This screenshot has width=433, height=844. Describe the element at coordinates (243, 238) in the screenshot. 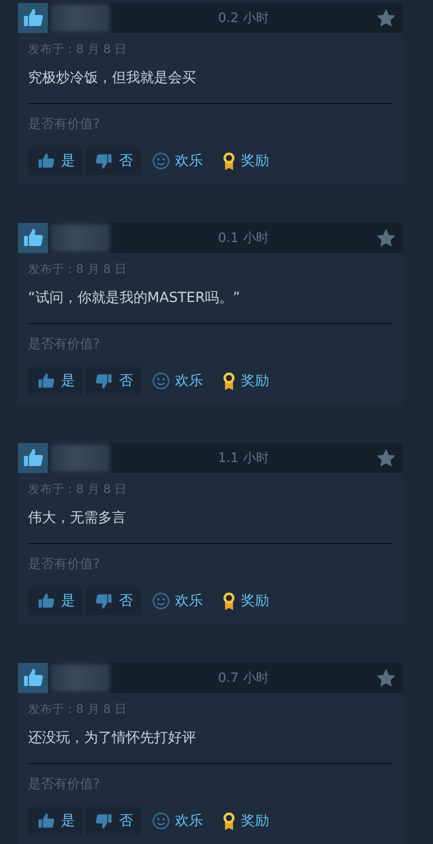

I see `playtime-hours: 0.1 小时` at that location.